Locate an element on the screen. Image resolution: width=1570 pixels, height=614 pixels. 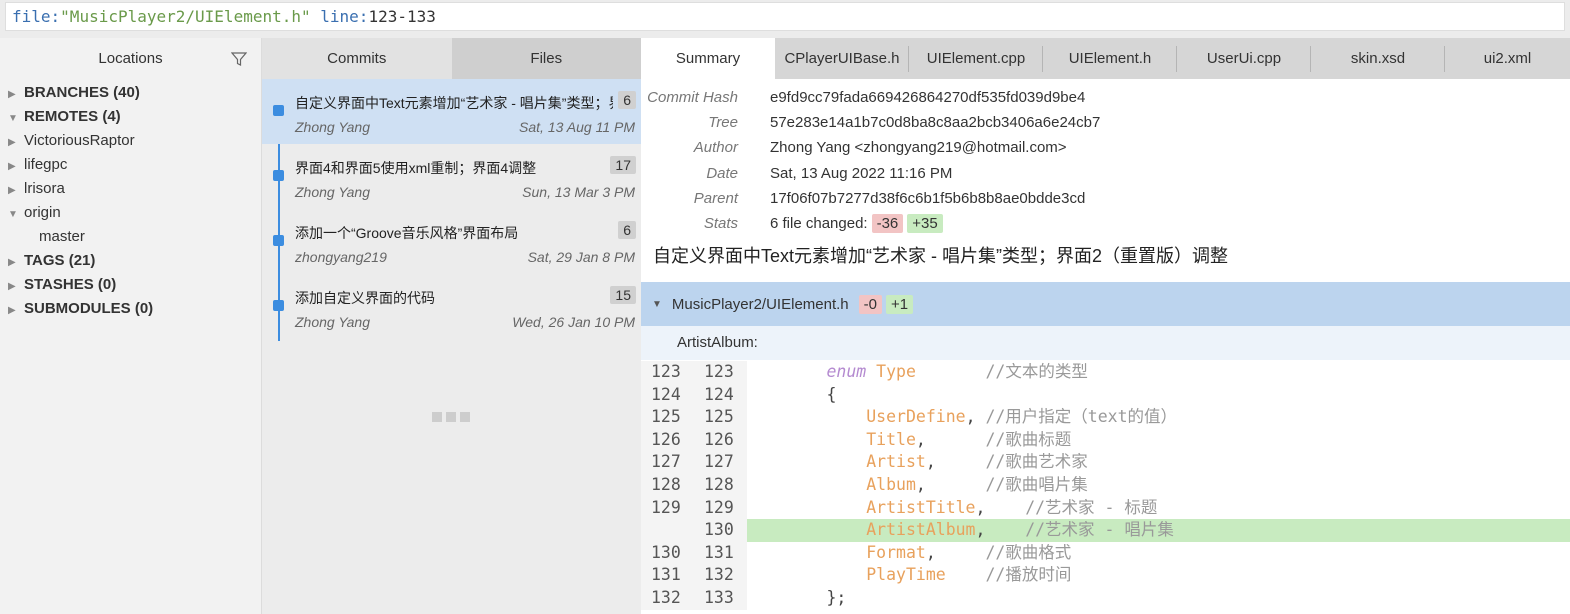
tree-item-remote: ▶ lrisora is located at coordinates (130, 189).